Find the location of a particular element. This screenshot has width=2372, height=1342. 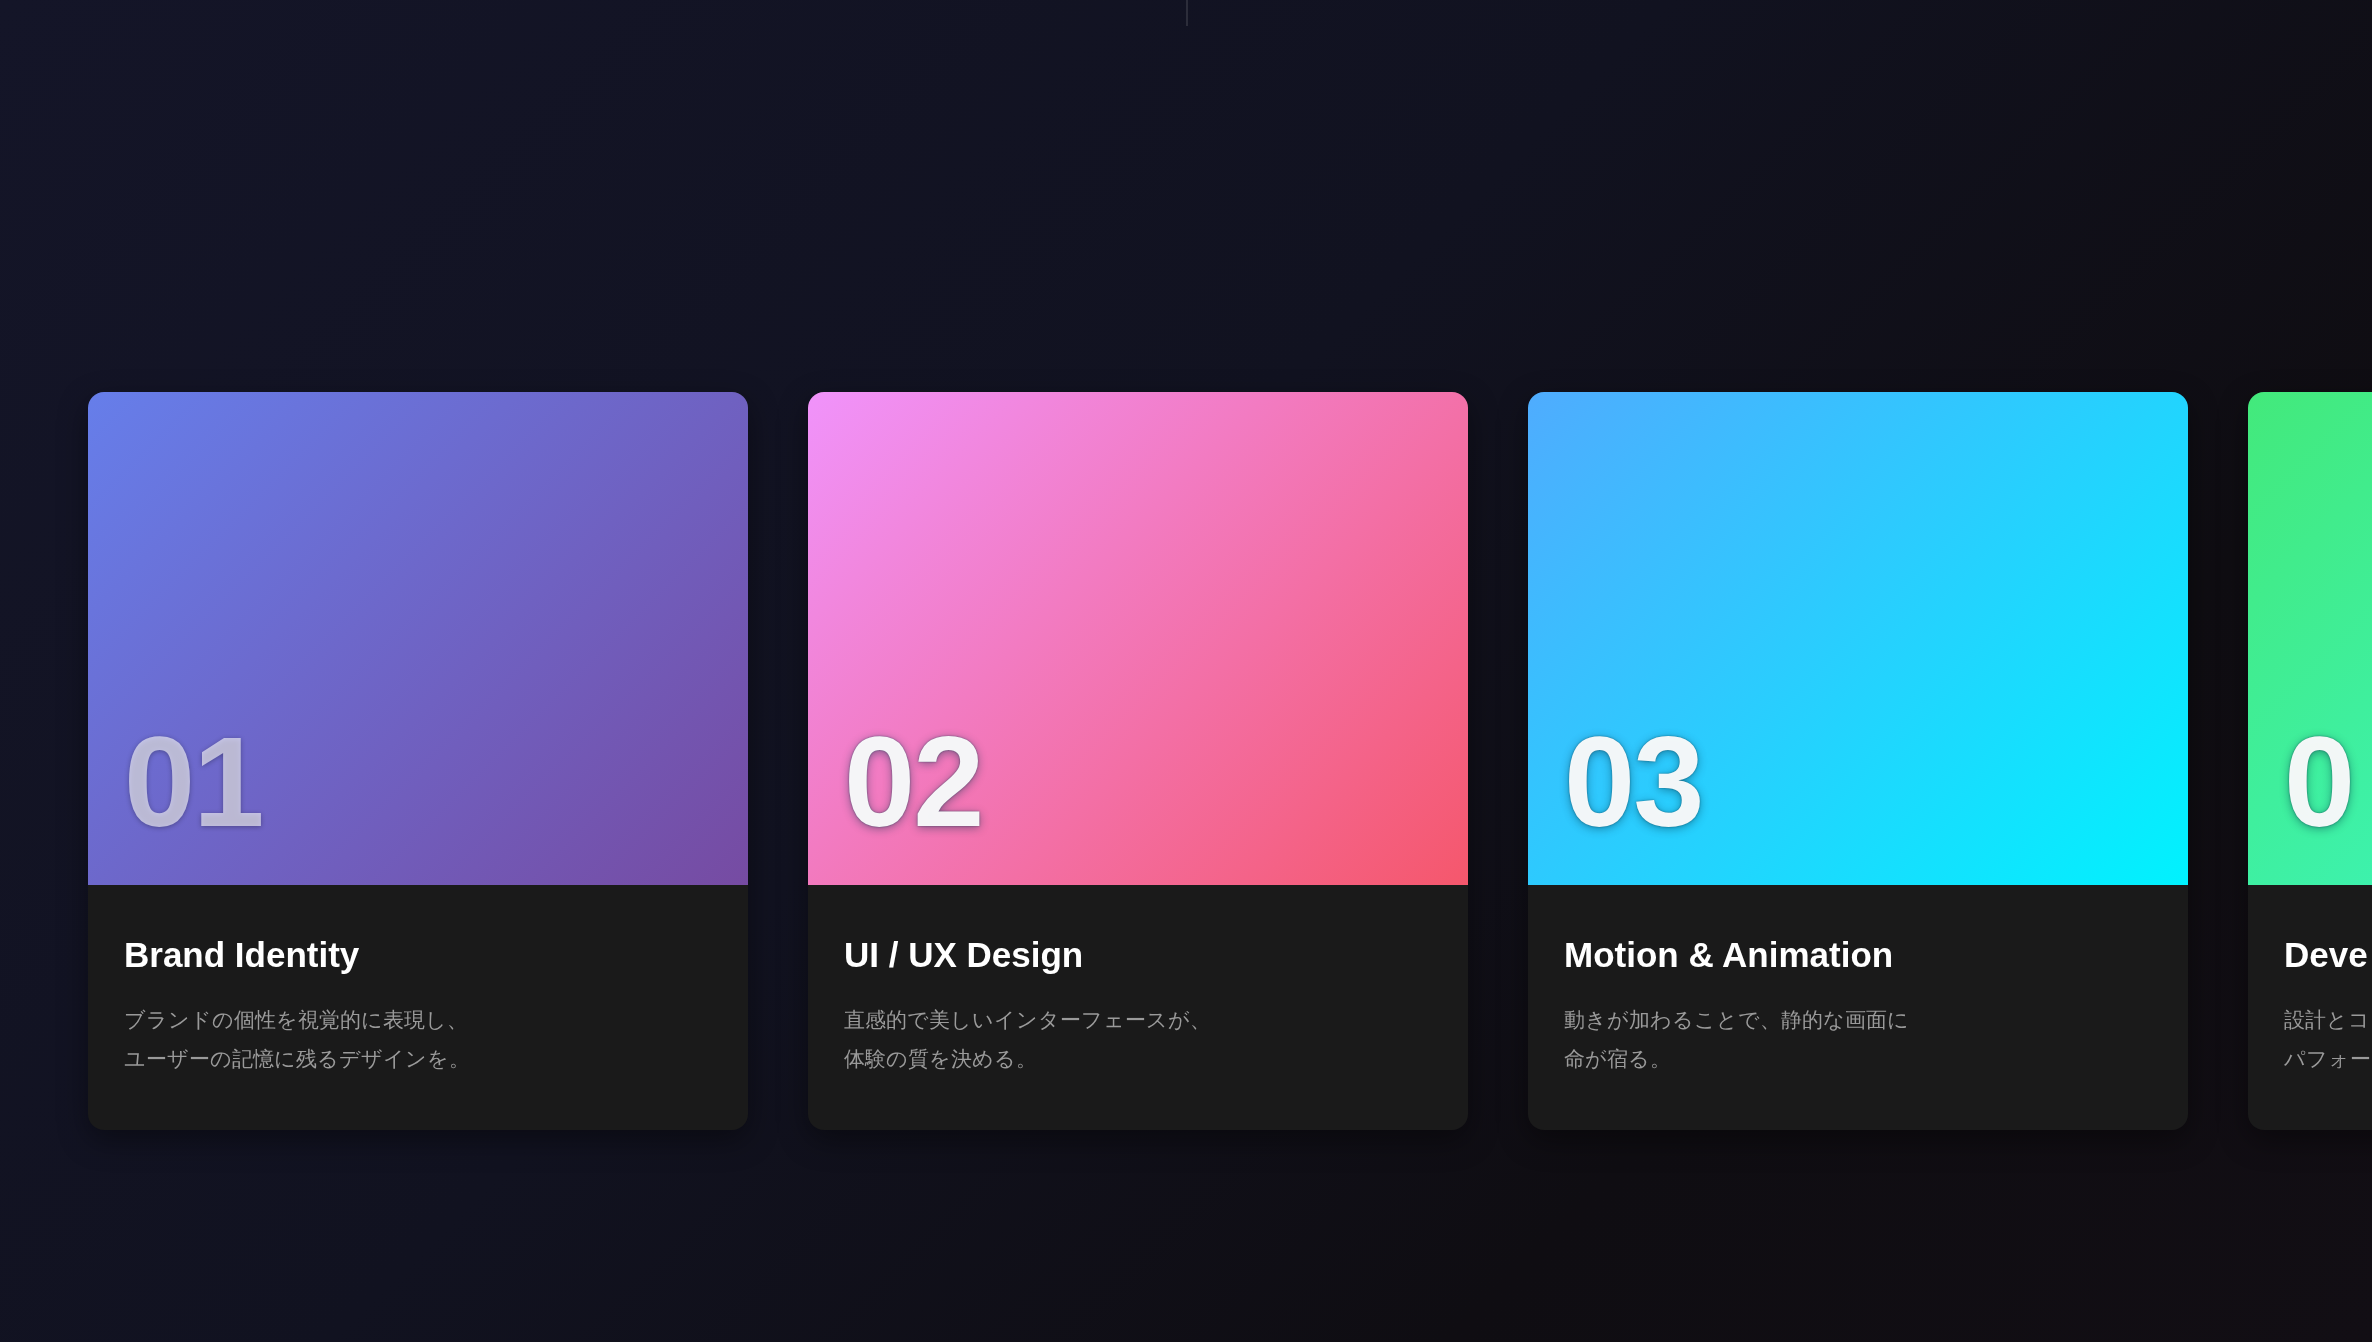

card-description: 動きが加わることで、静的な画面に is located at coordinates (1737, 1020).